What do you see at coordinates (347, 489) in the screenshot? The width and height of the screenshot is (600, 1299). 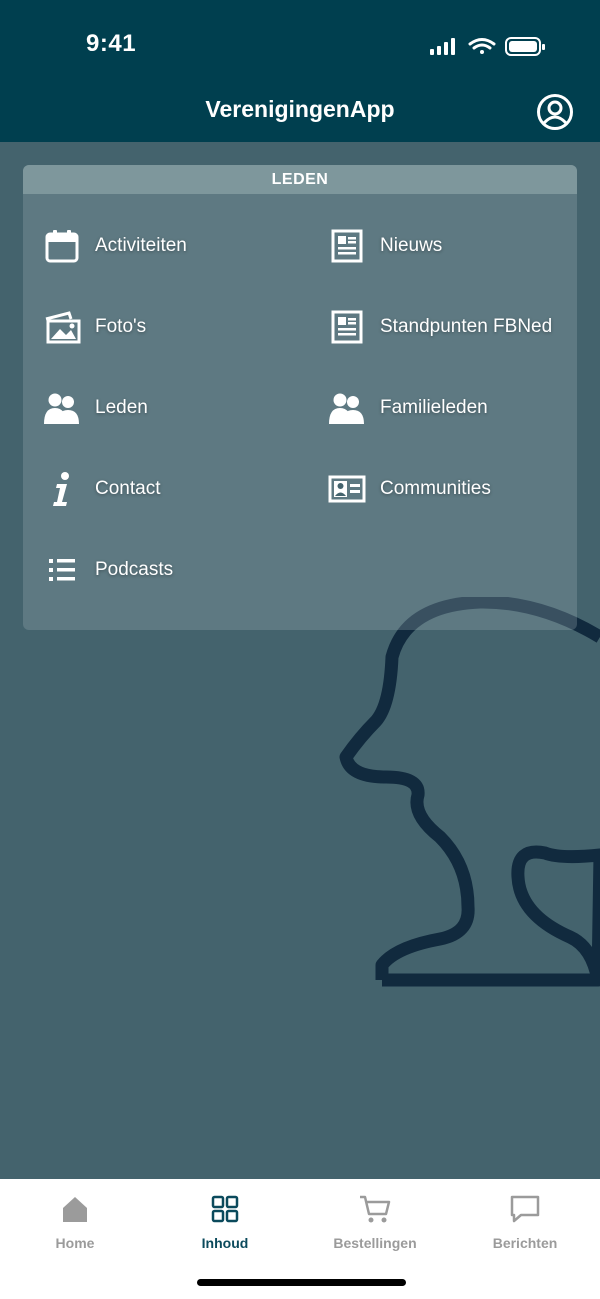 I see `id-card-icon` at bounding box center [347, 489].